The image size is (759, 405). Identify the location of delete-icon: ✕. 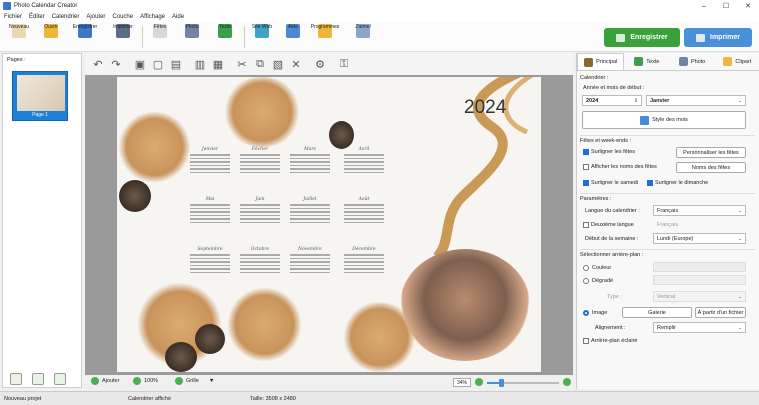
(296, 64).